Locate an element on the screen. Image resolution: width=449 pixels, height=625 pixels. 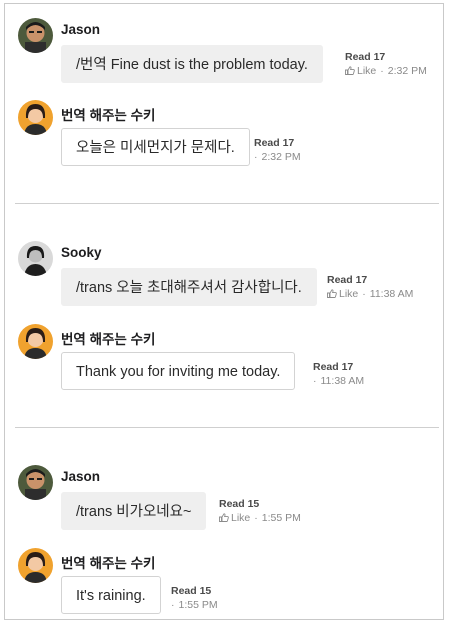
message-meta: Read 17 · 11:38 AM is located at coordinates (338, 374).